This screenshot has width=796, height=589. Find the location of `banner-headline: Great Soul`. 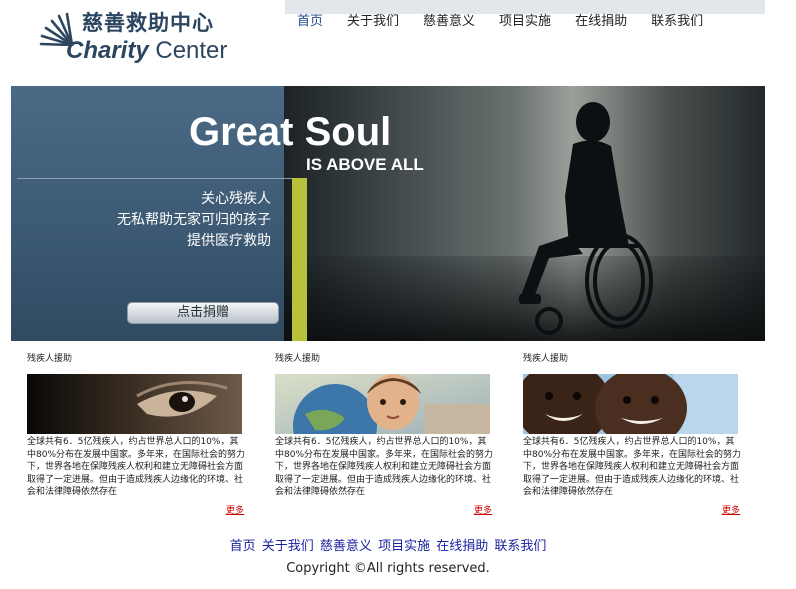

banner-headline: Great Soul is located at coordinates (290, 132).